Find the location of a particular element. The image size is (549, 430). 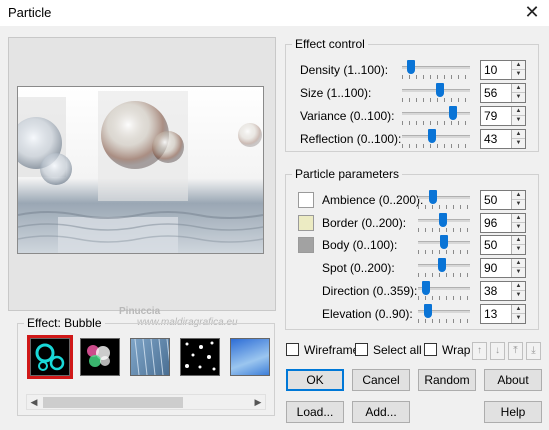

spinbox-value: 43 is located at coordinates (490, 139).